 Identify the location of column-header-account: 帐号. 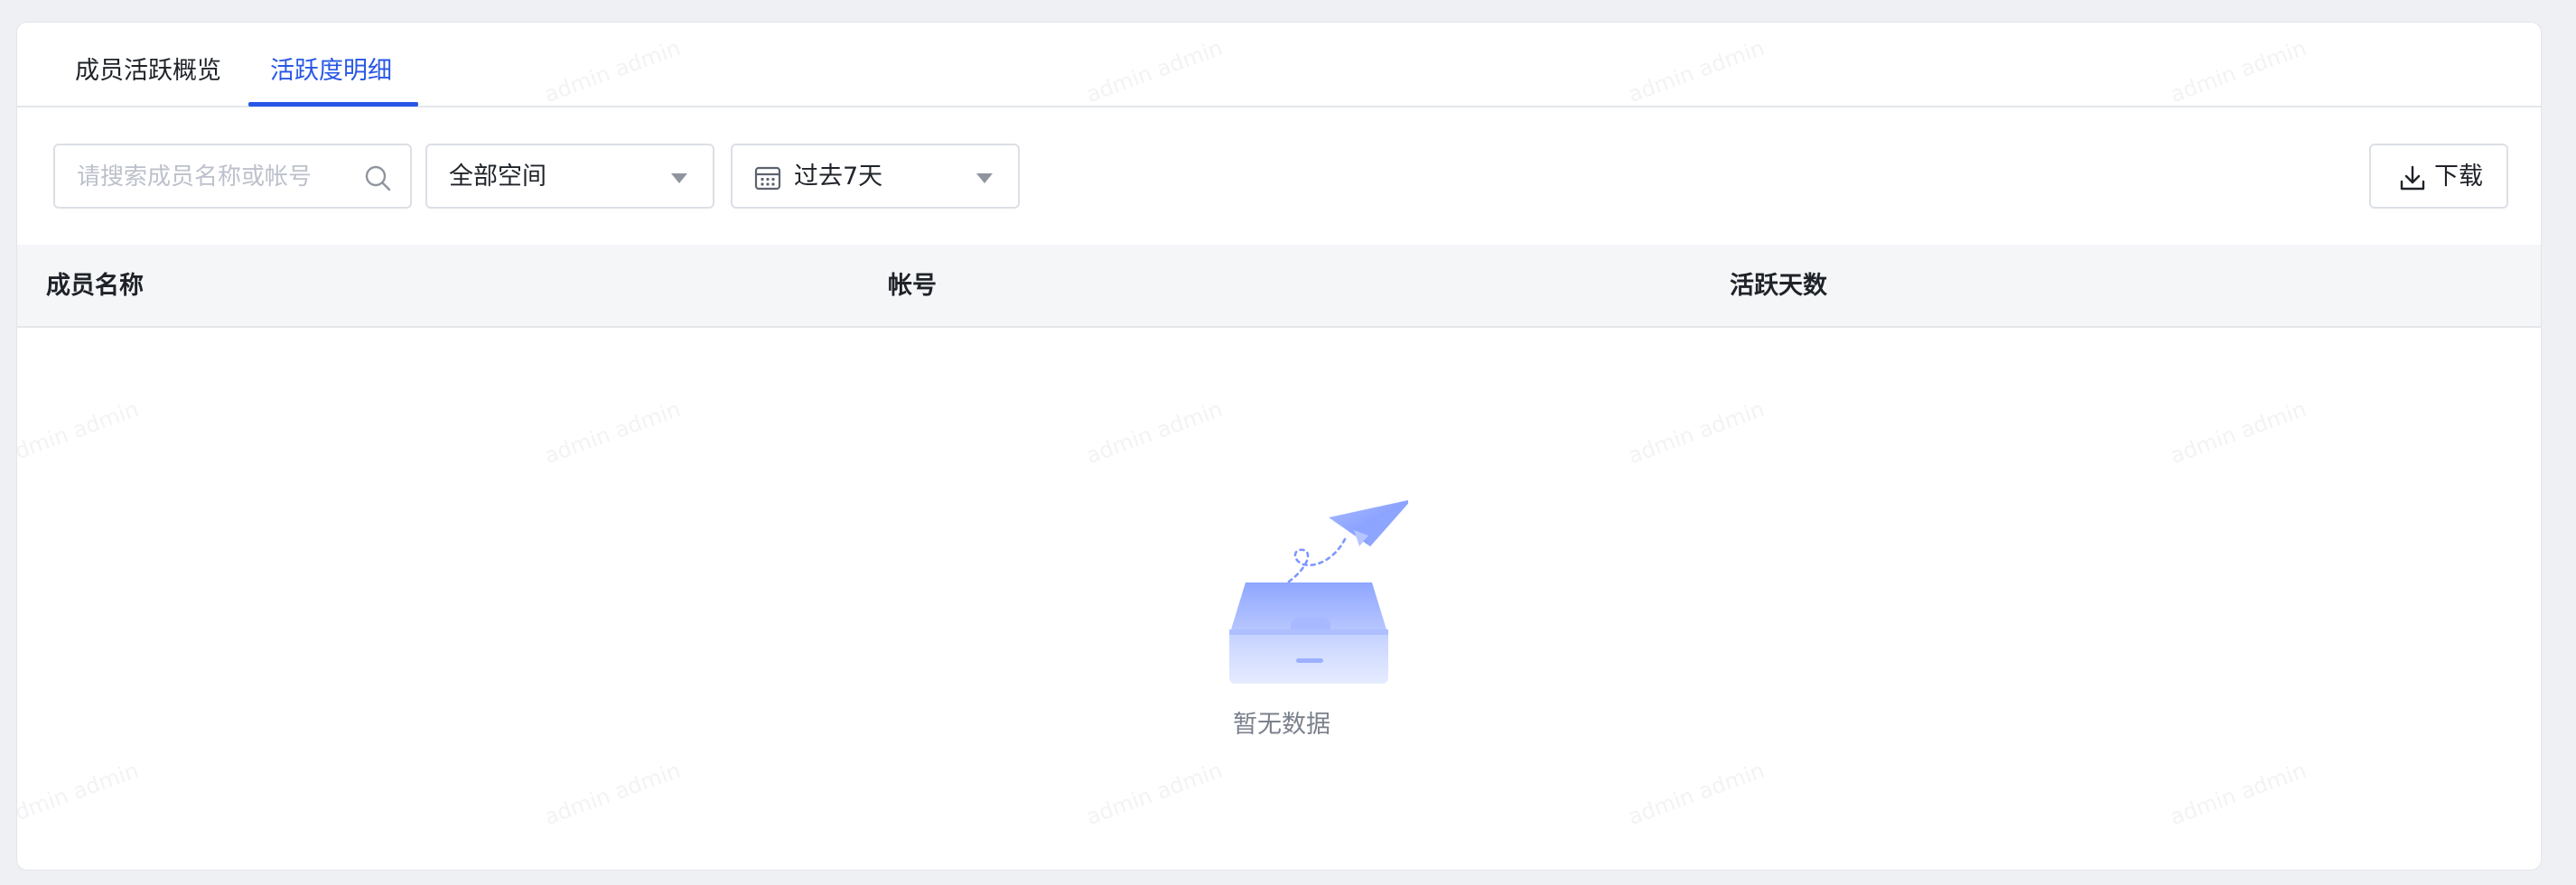
(912, 286).